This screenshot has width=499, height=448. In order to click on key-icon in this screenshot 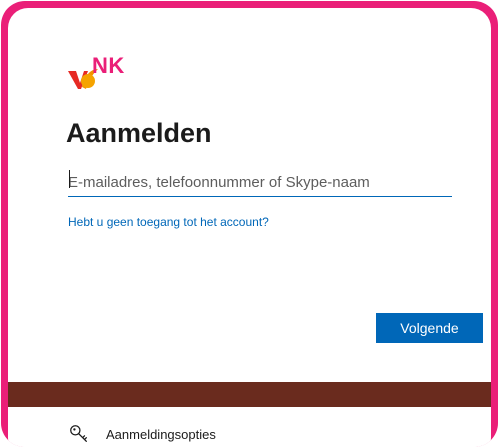, I will do `click(78, 433)`.